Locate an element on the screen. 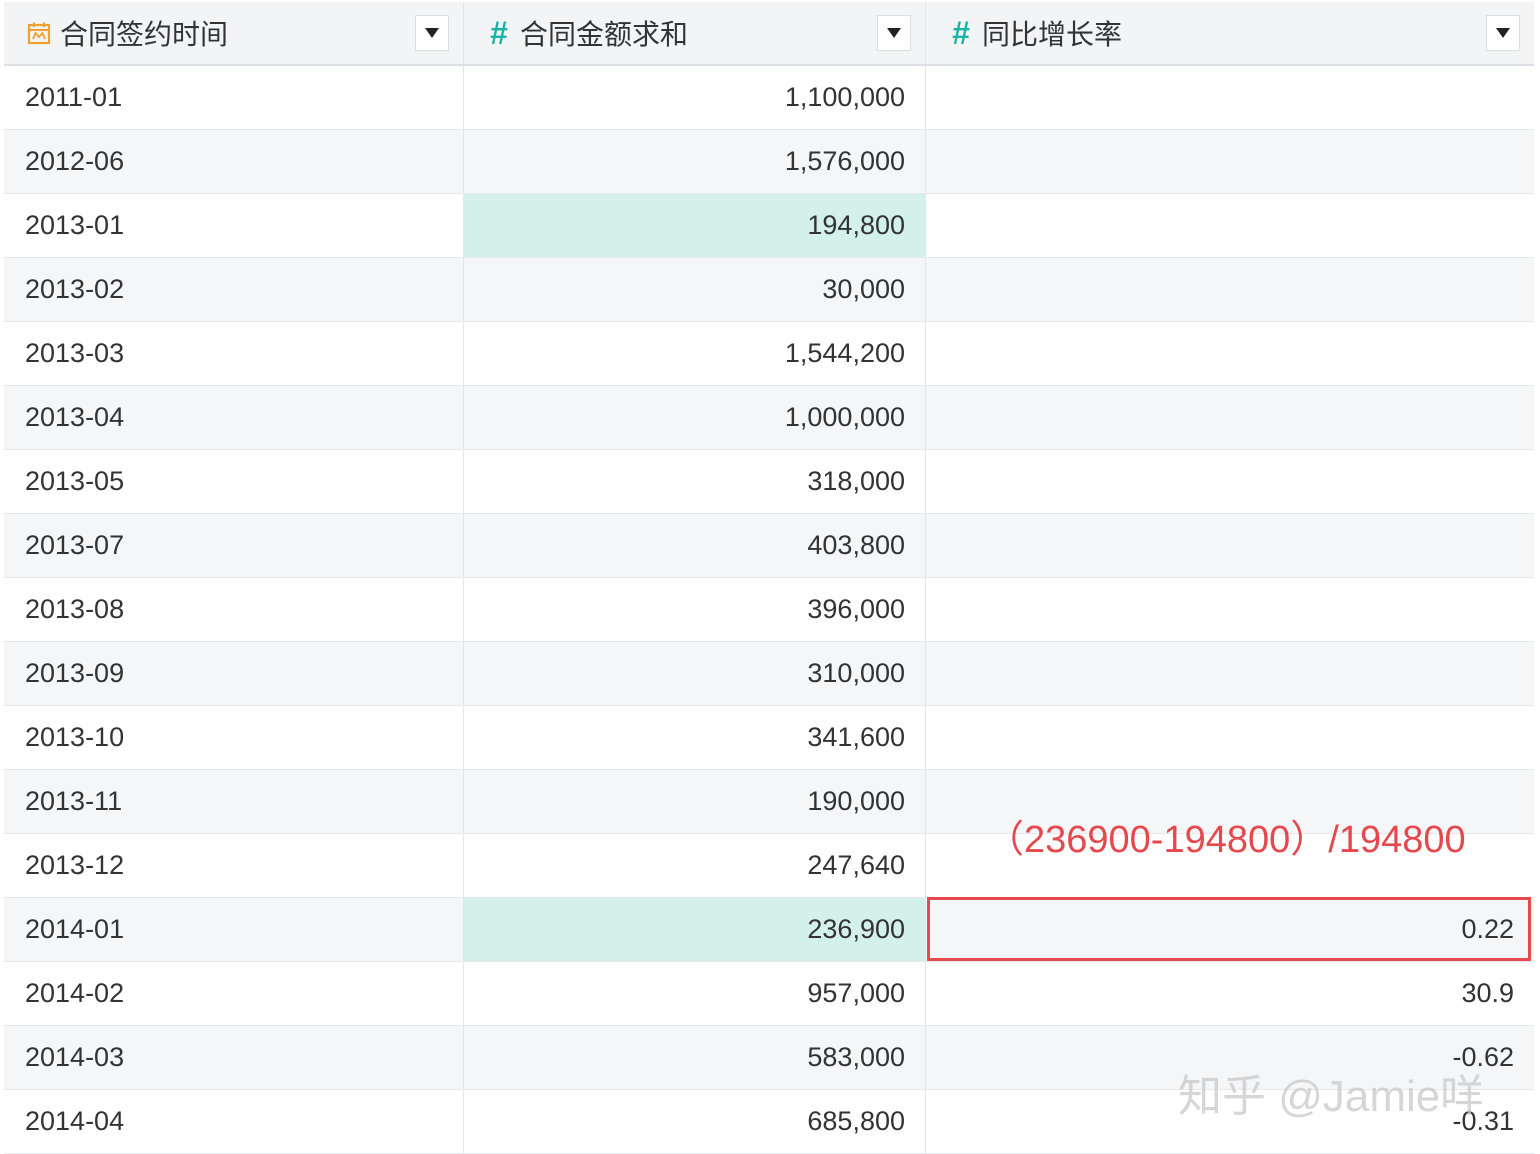 The height and width of the screenshot is (1154, 1540). table-row: 2014-02 957,000 30.9 is located at coordinates (769, 994).